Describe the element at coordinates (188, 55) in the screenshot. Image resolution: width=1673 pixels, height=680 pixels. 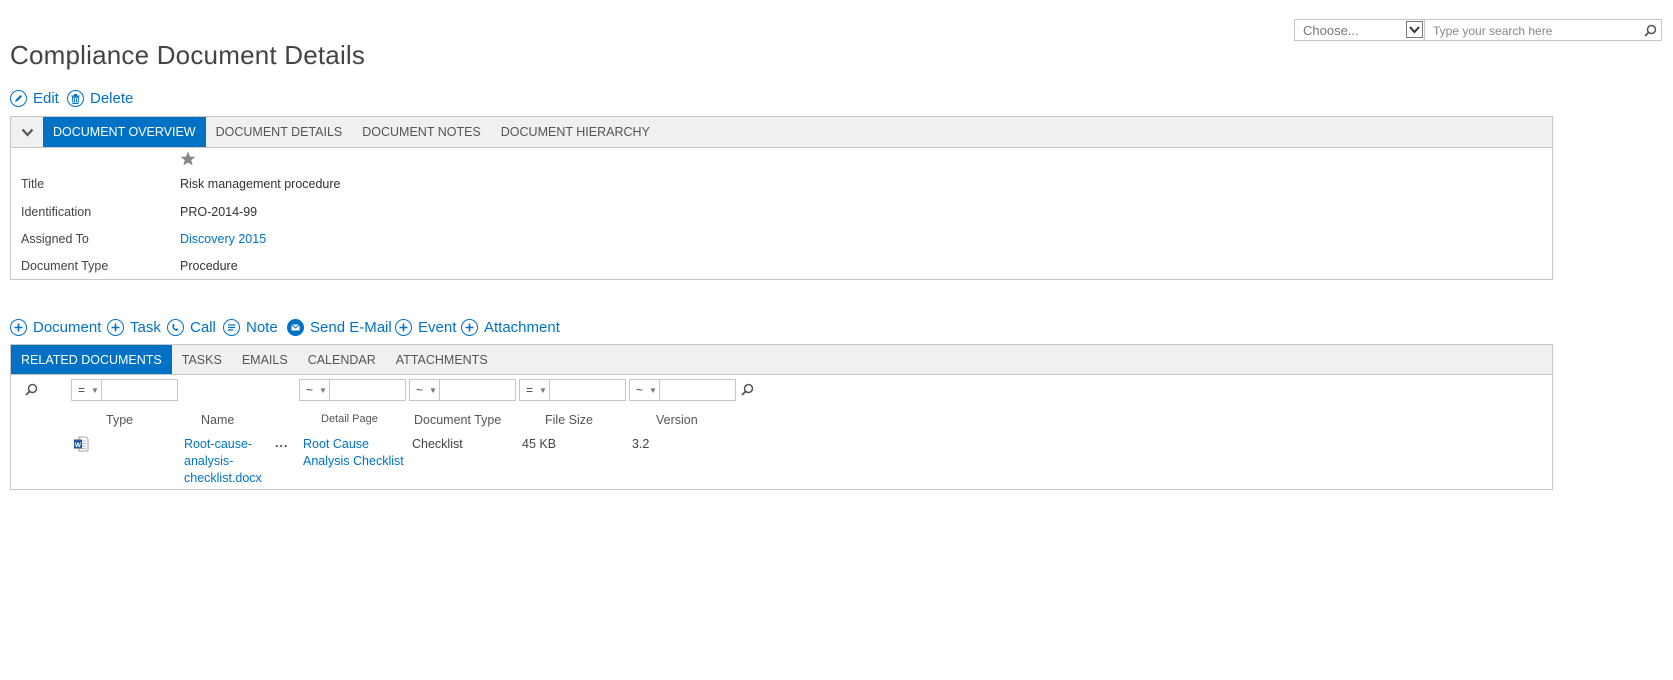
I see `page-title: Compliance Document Details` at that location.